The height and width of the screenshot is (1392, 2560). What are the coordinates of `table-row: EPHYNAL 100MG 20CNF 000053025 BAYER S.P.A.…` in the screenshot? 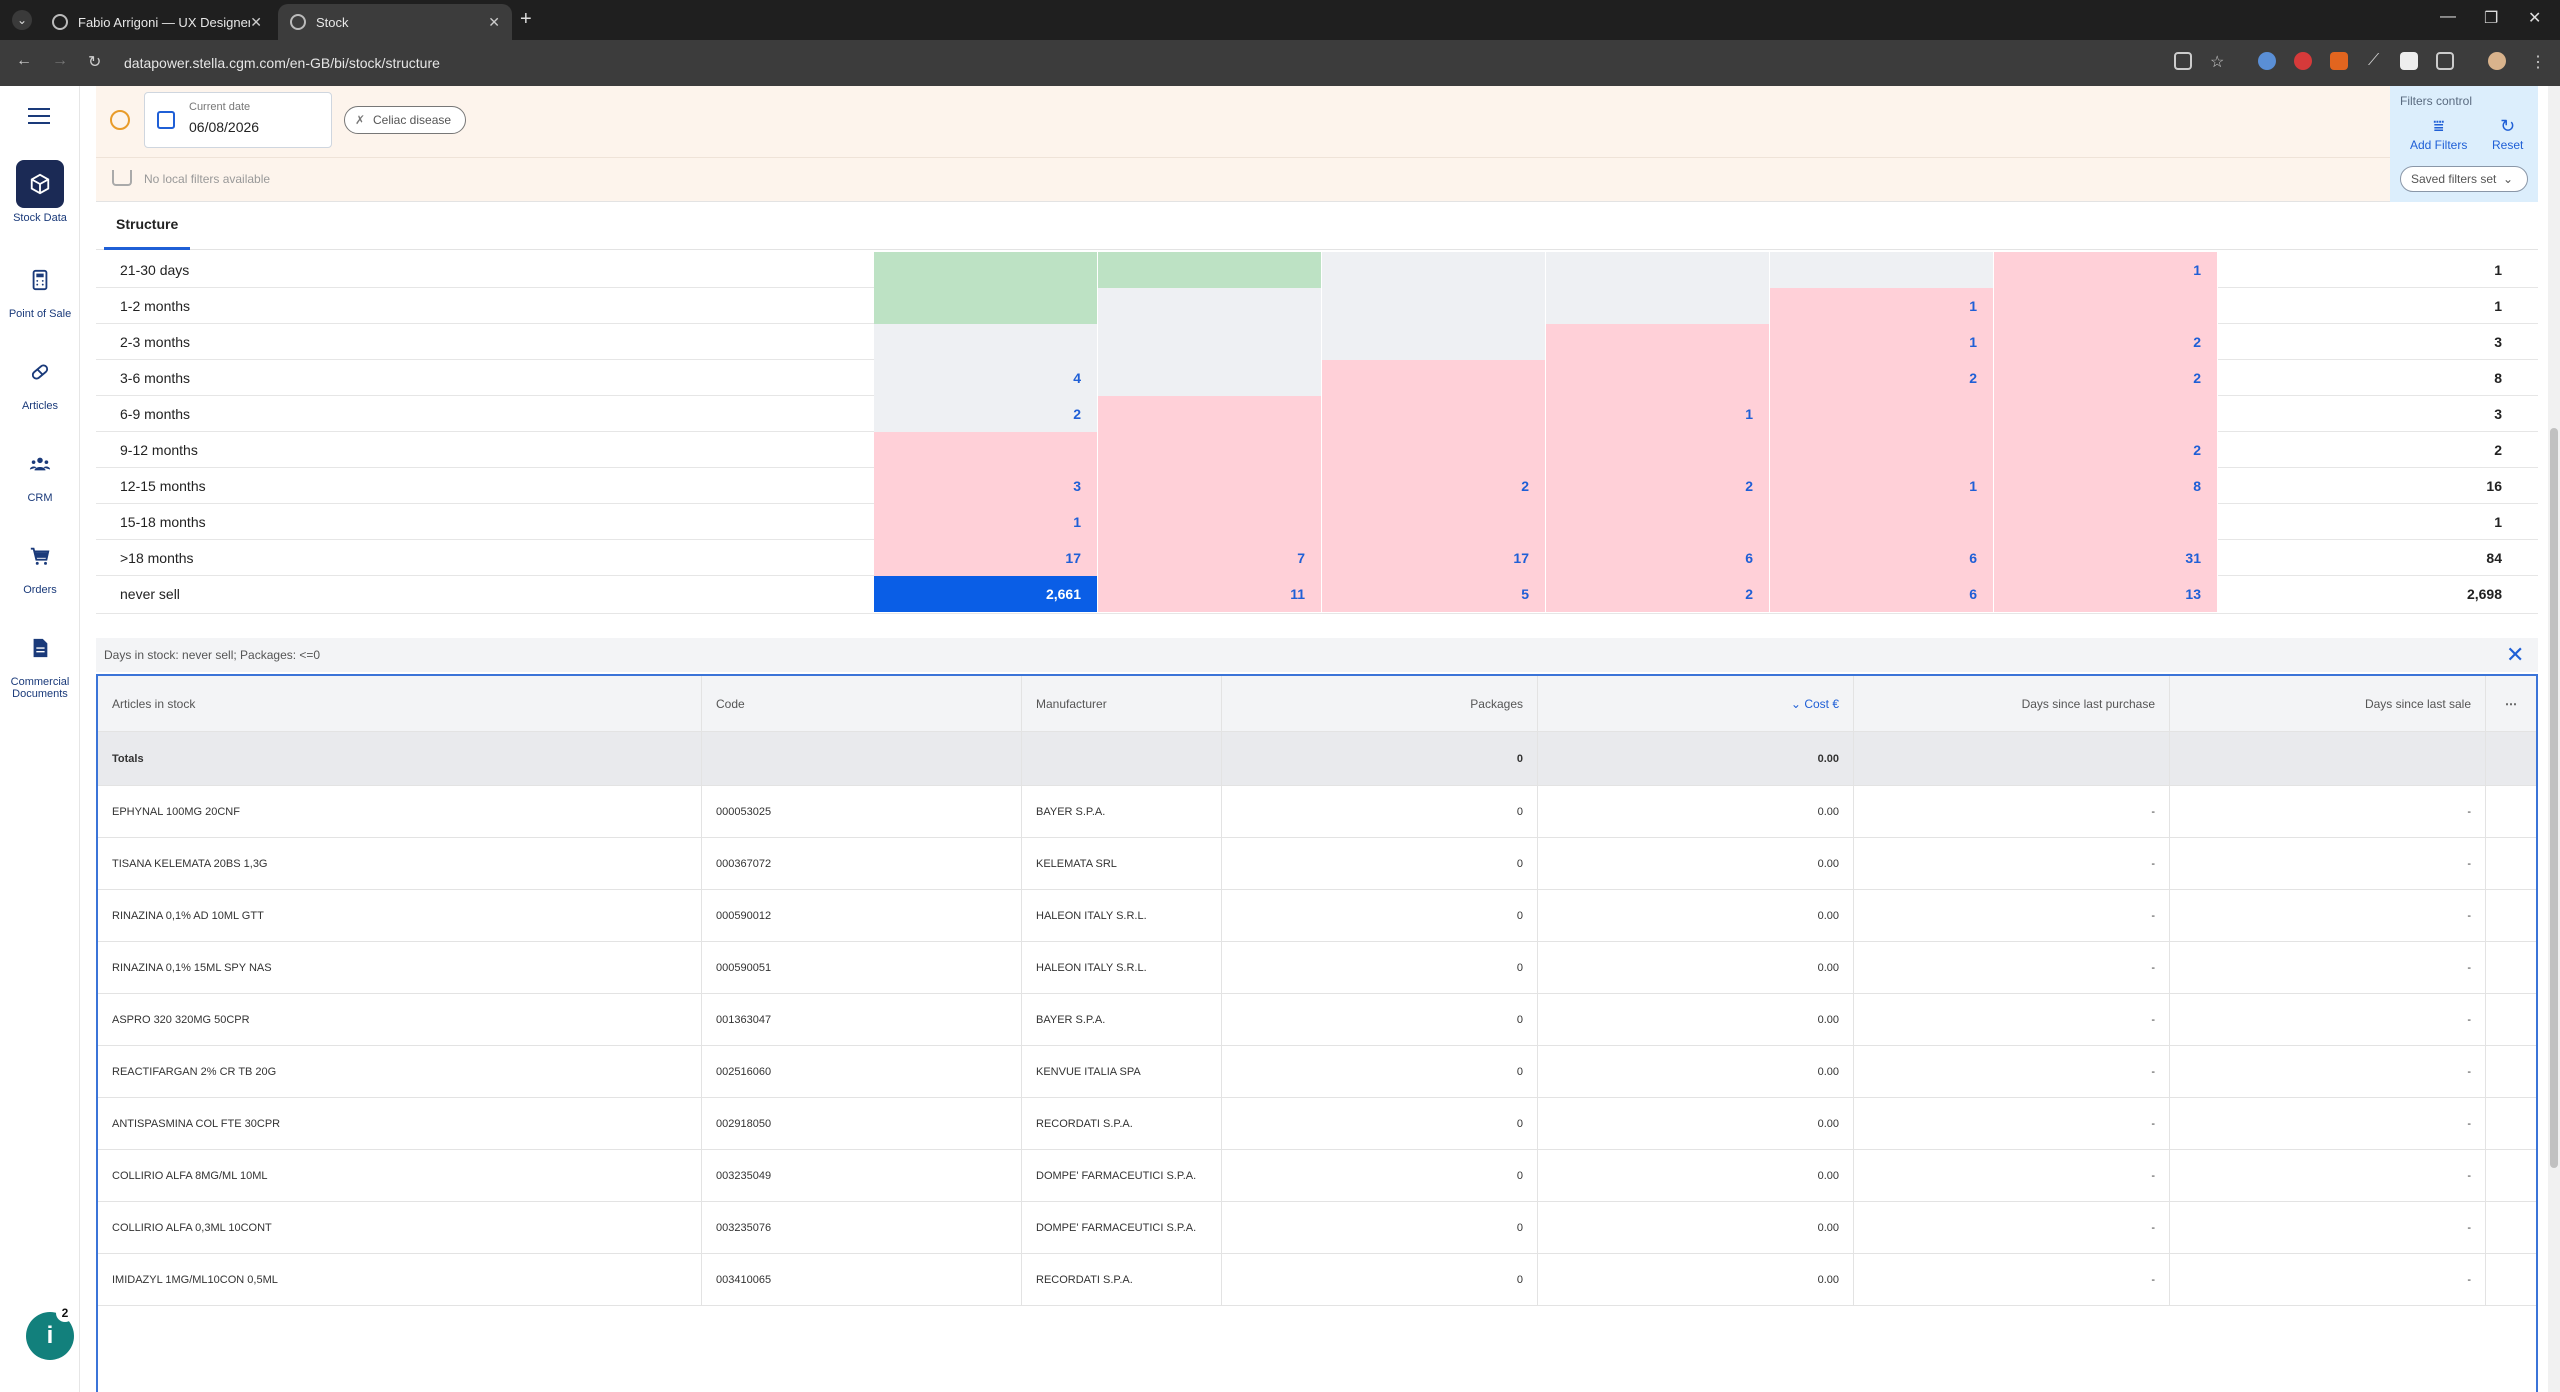 It's located at (1317, 812).